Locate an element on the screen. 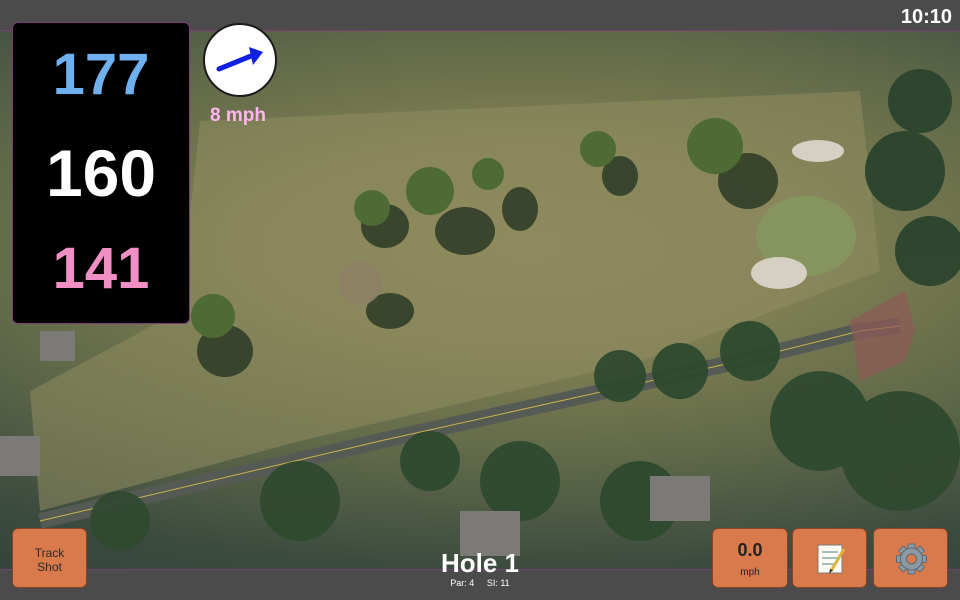  arrow-up-right-icon is located at coordinates (239, 59).